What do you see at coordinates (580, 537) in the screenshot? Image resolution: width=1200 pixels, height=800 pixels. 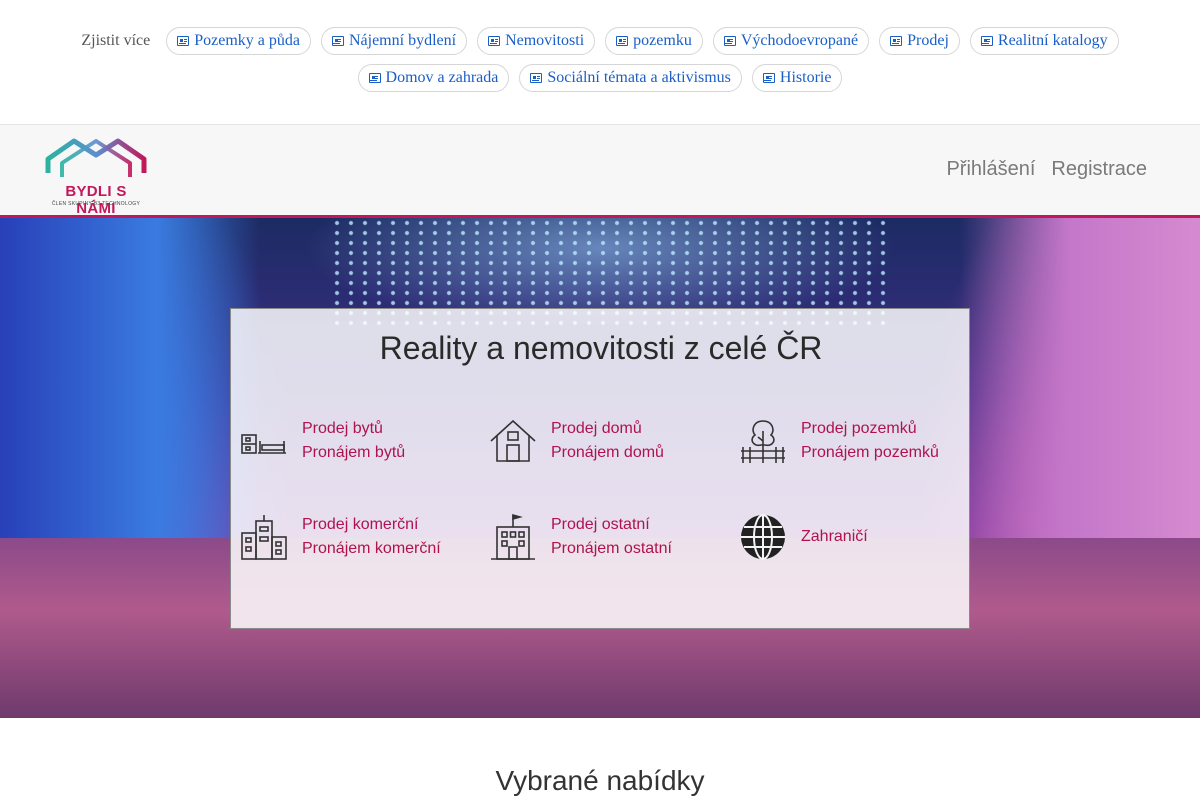 I see `category-other: Prodej ostatní Pronájem ostatní` at bounding box center [580, 537].